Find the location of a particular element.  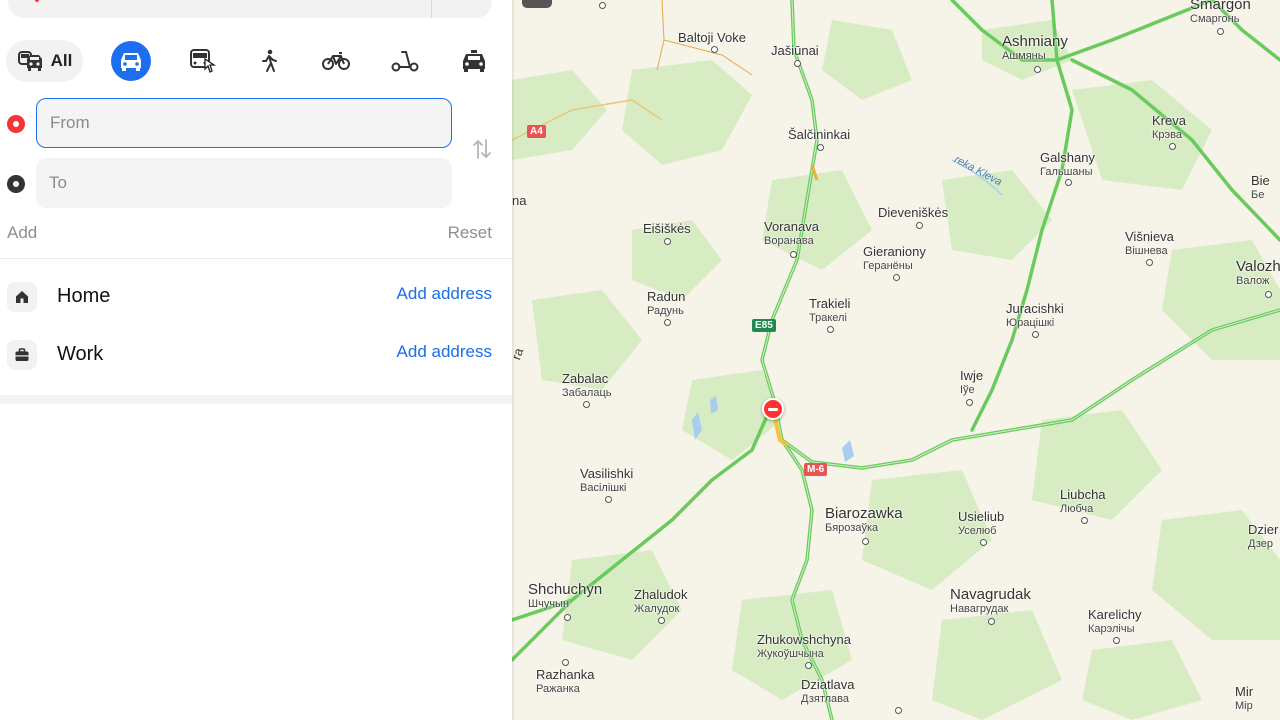

swap-route-button is located at coordinates (482, 149).